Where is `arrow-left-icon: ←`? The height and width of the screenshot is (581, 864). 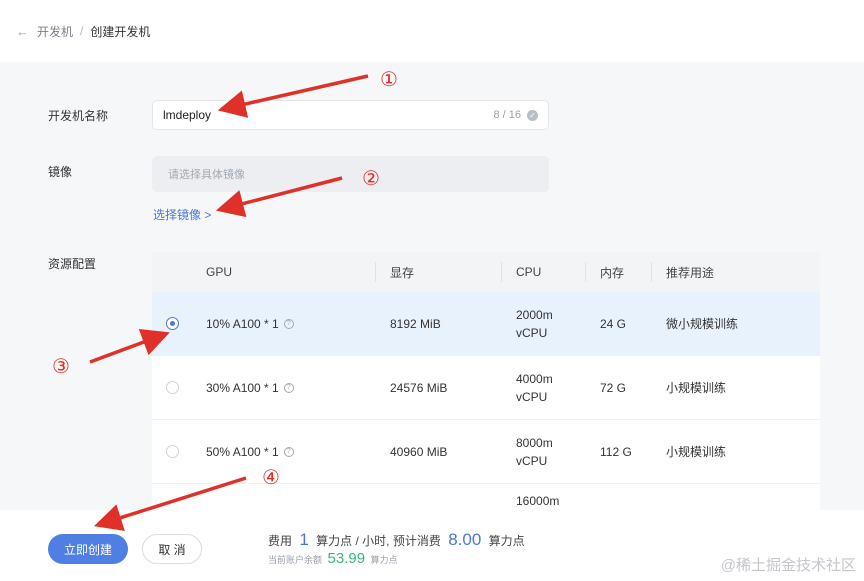
arrow-left-icon: ← is located at coordinates (22, 31).